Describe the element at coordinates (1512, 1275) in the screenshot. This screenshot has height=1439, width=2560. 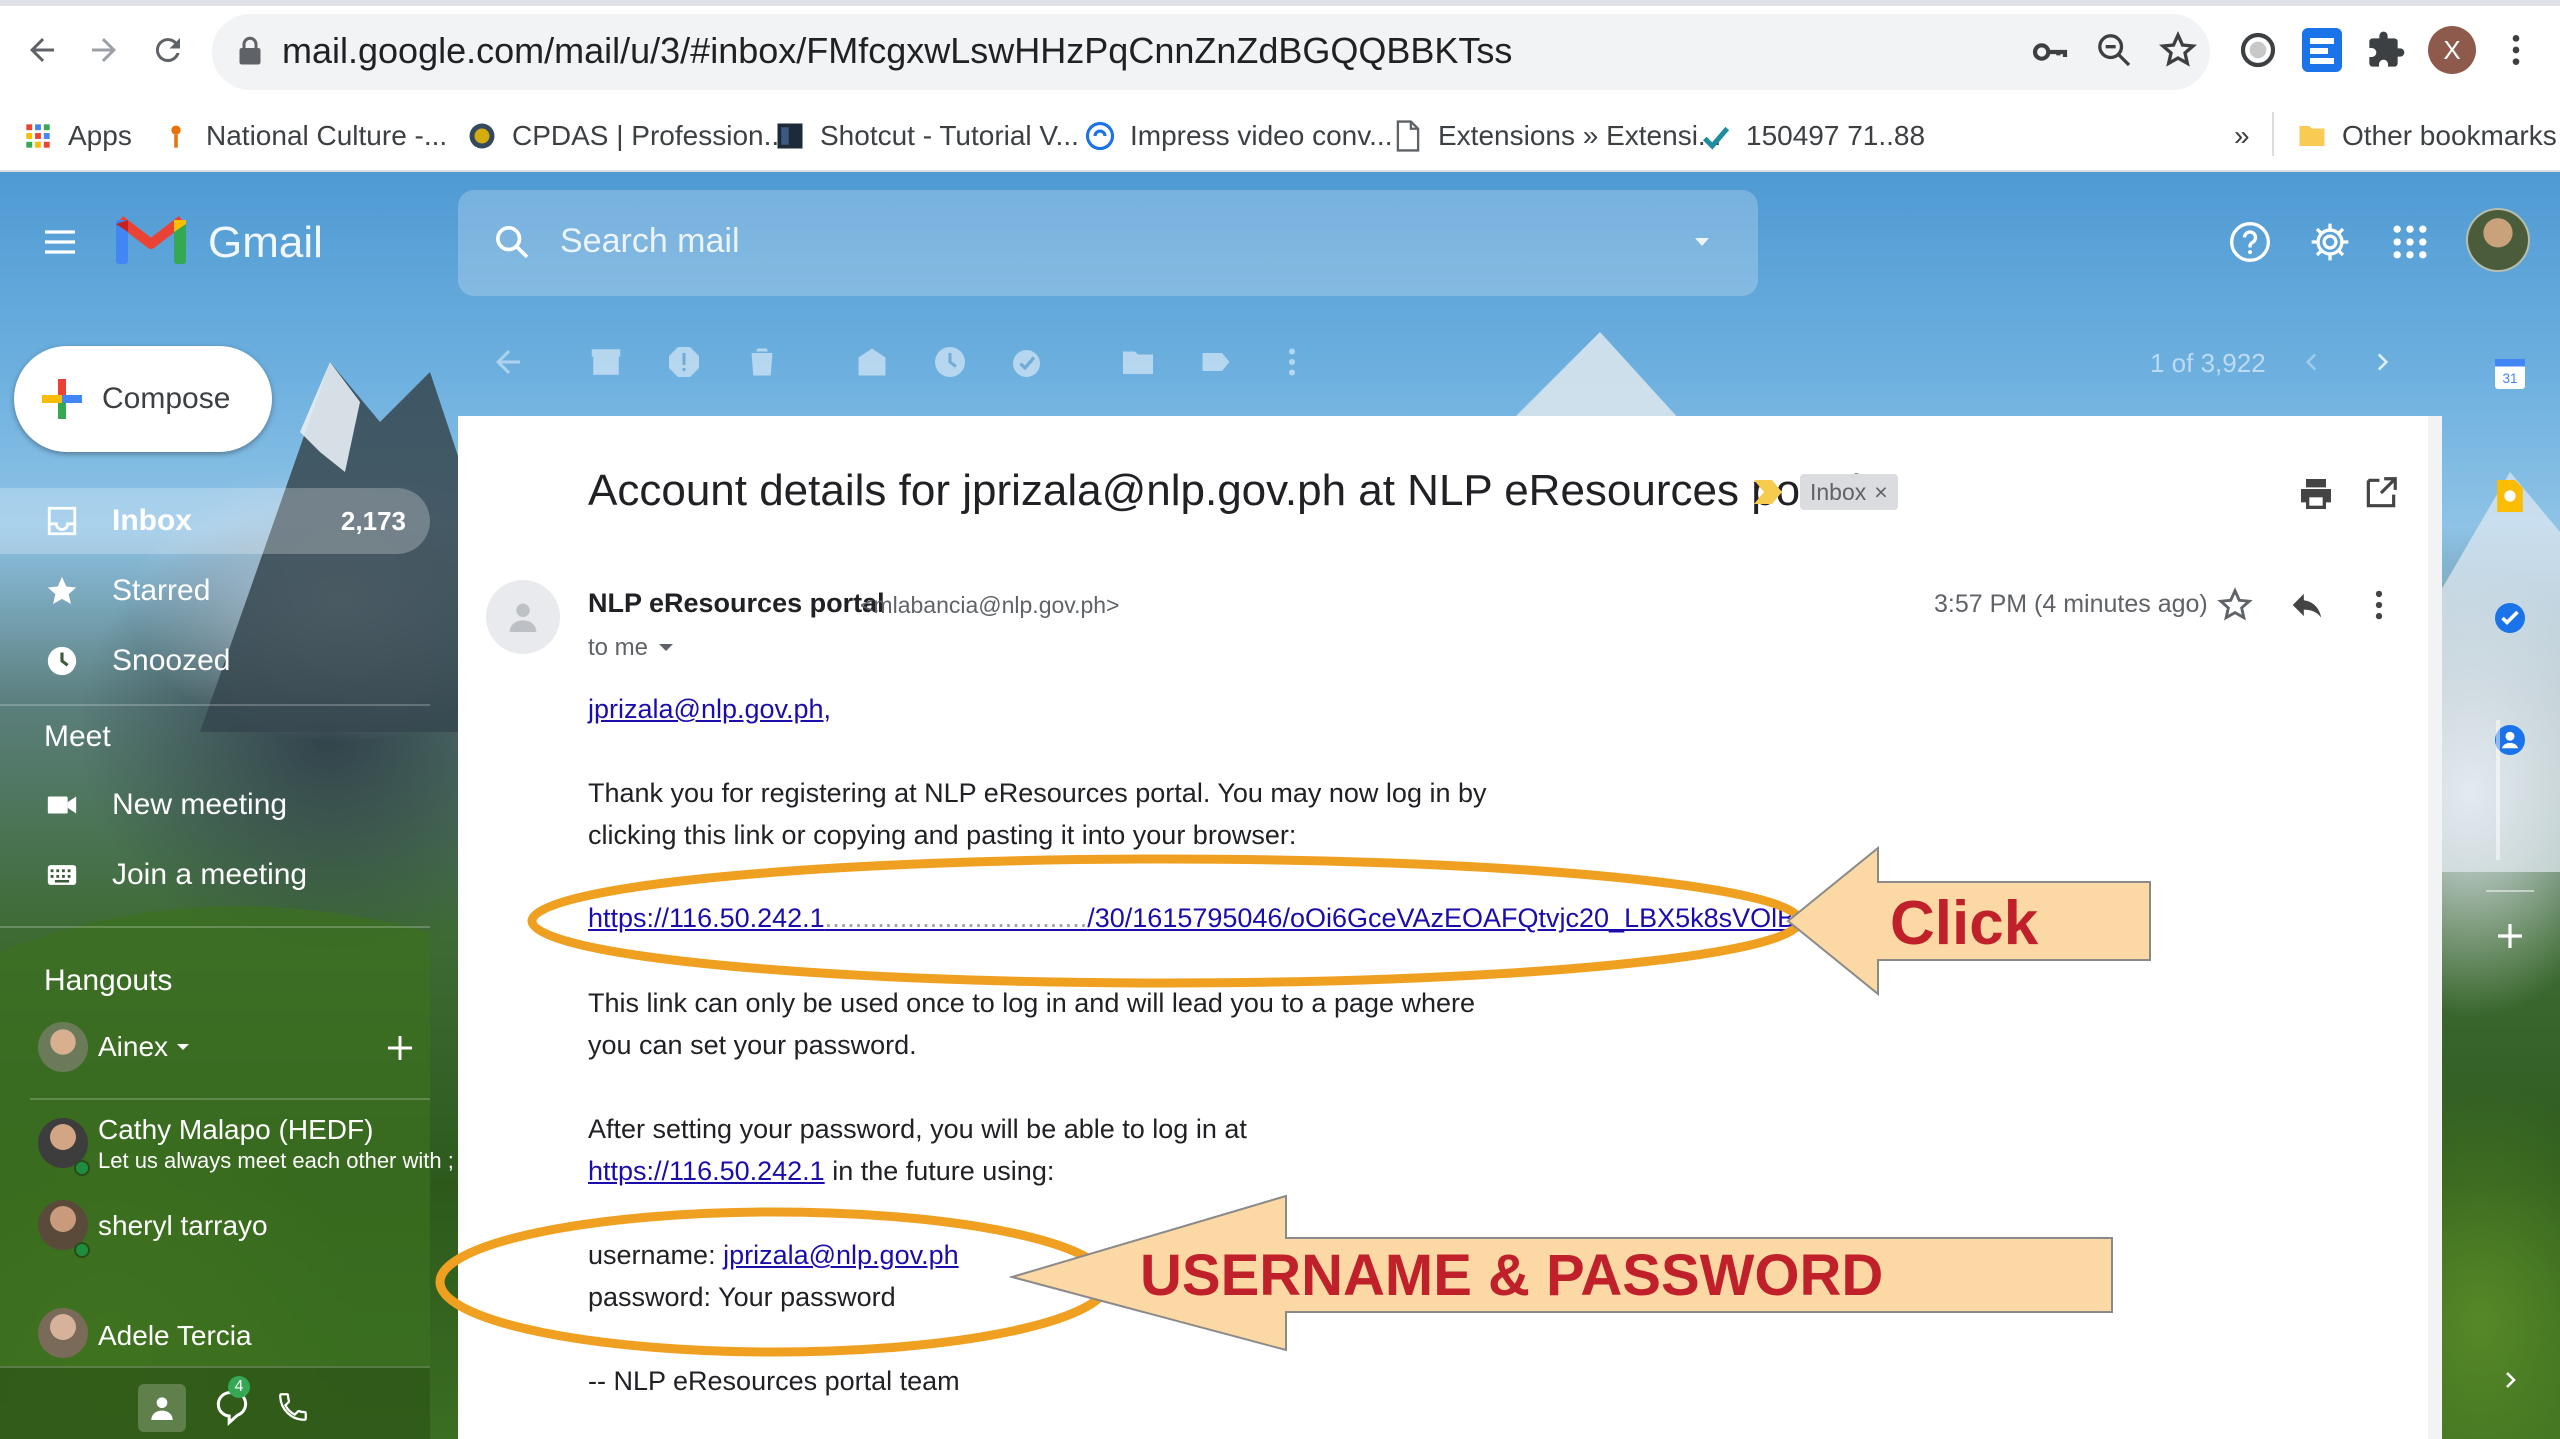
I see `credentials-annotation-label: USERNAME & PASSWORD` at that location.